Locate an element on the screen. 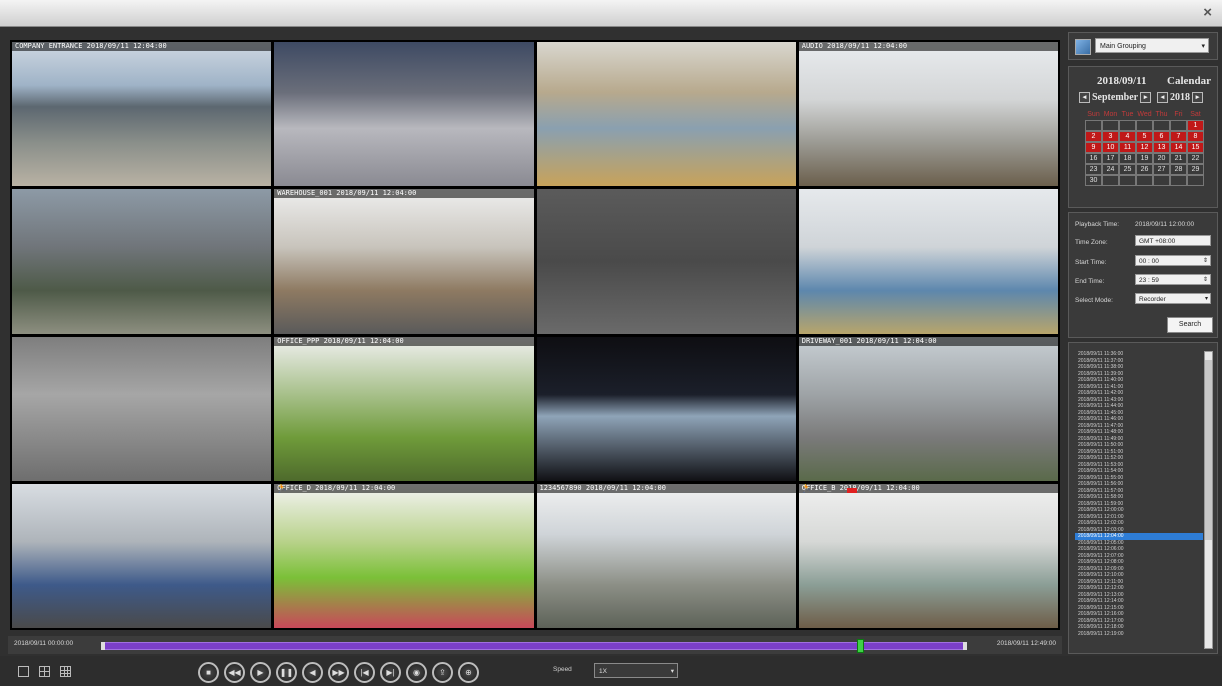 This screenshot has height=686, width=1222. export-button: ⇪ is located at coordinates (442, 672).